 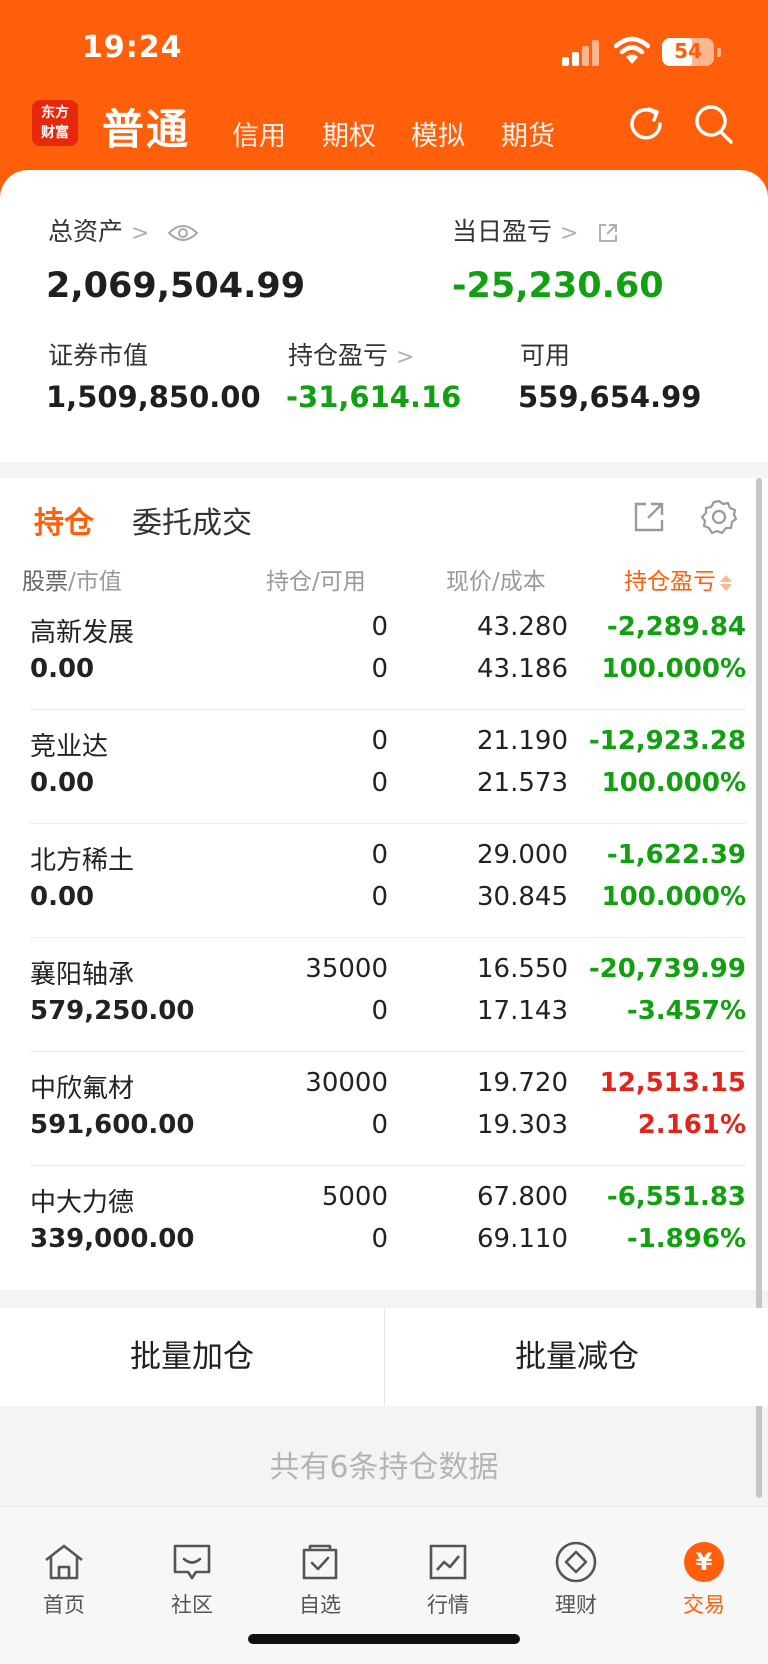 What do you see at coordinates (582, 53) in the screenshot?
I see `cellular-signal-icon` at bounding box center [582, 53].